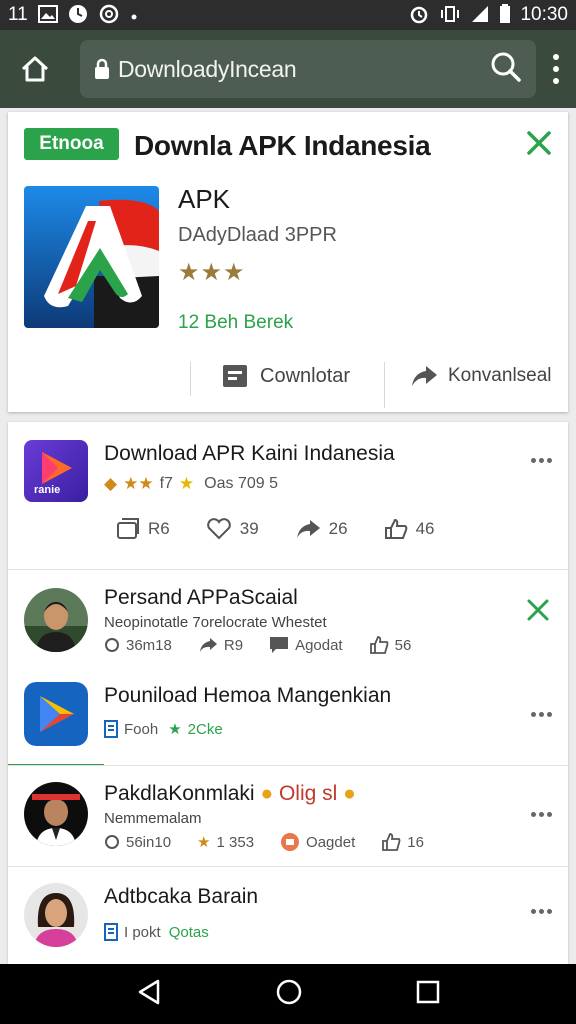  What do you see at coordinates (78, 15) in the screenshot?
I see `clock-notification-icon` at bounding box center [78, 15].